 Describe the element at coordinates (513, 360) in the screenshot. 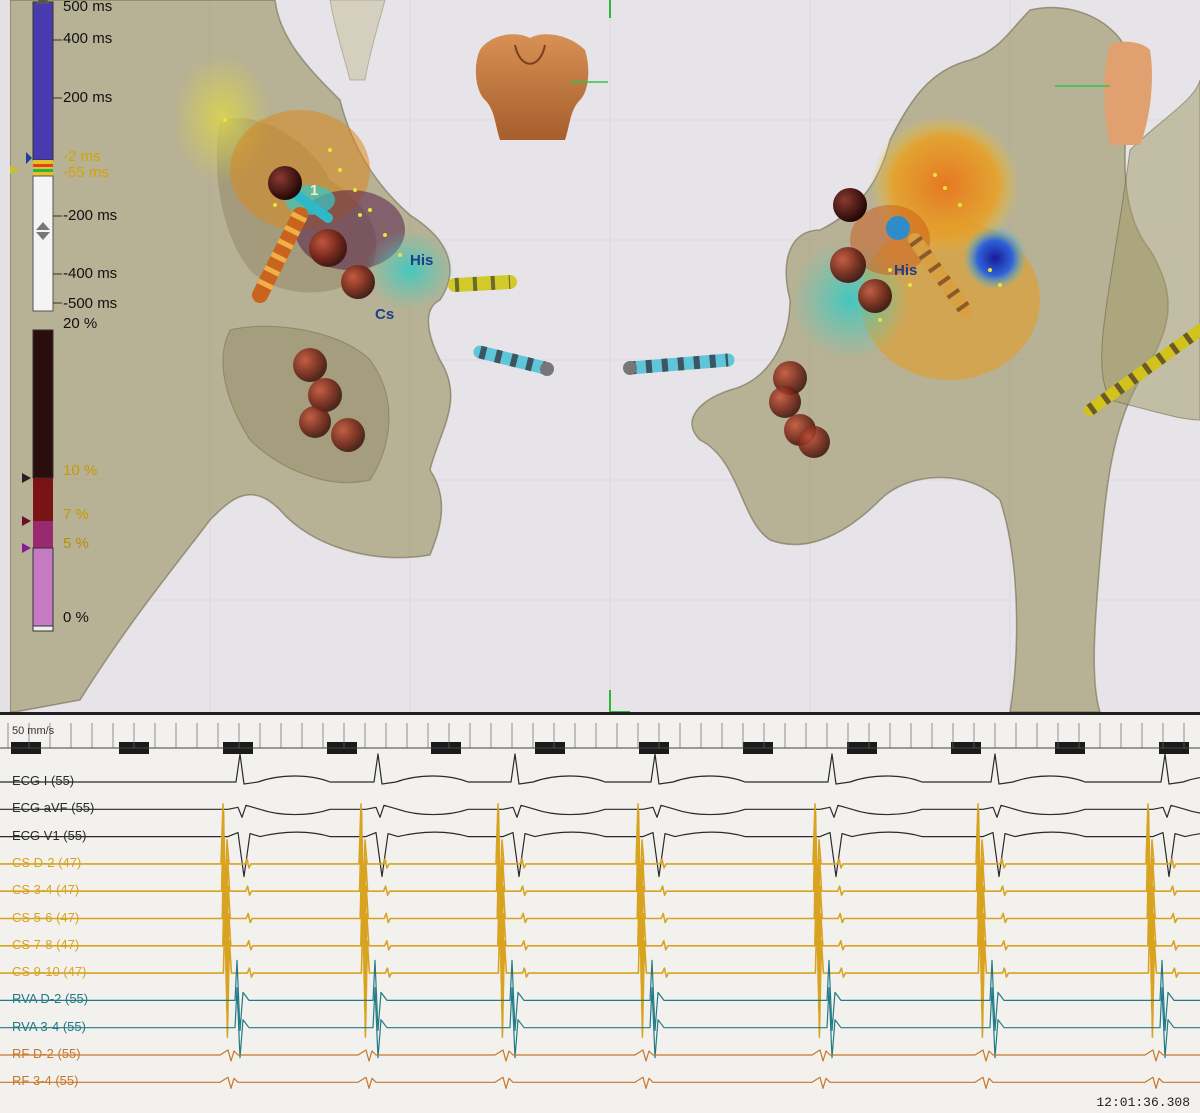

I see `left-catheter-cyan` at that location.